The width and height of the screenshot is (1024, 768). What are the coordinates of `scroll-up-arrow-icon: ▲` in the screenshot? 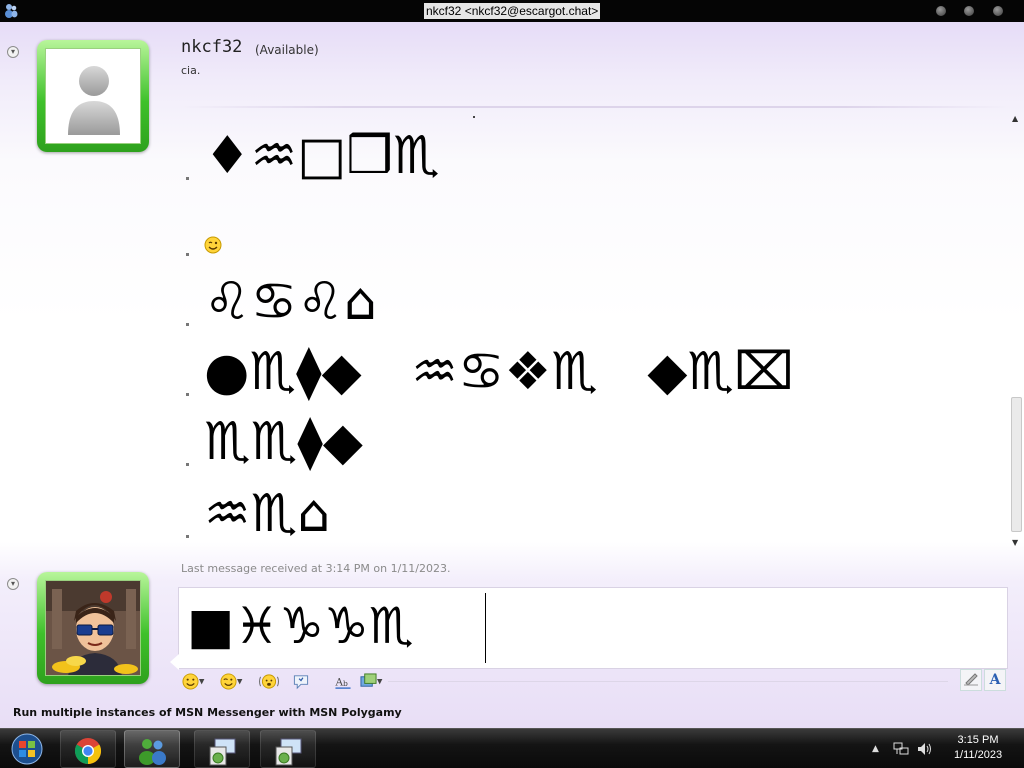 It's located at (1015, 118).